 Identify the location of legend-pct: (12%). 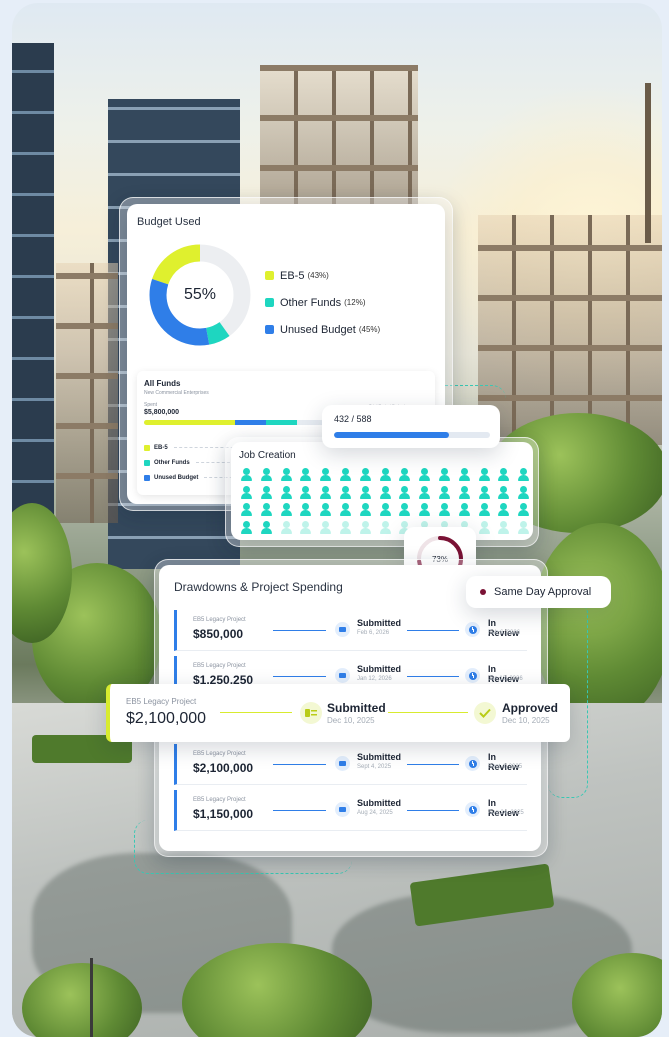
(355, 302).